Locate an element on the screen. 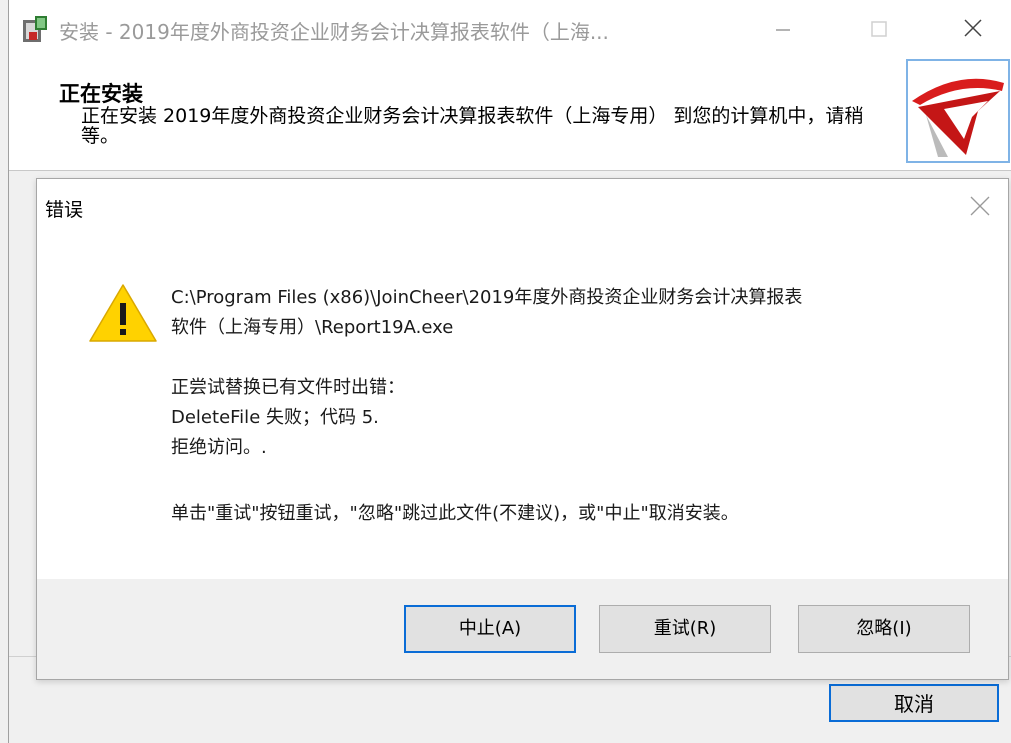  abort-button: 中止(A) is located at coordinates (490, 629).